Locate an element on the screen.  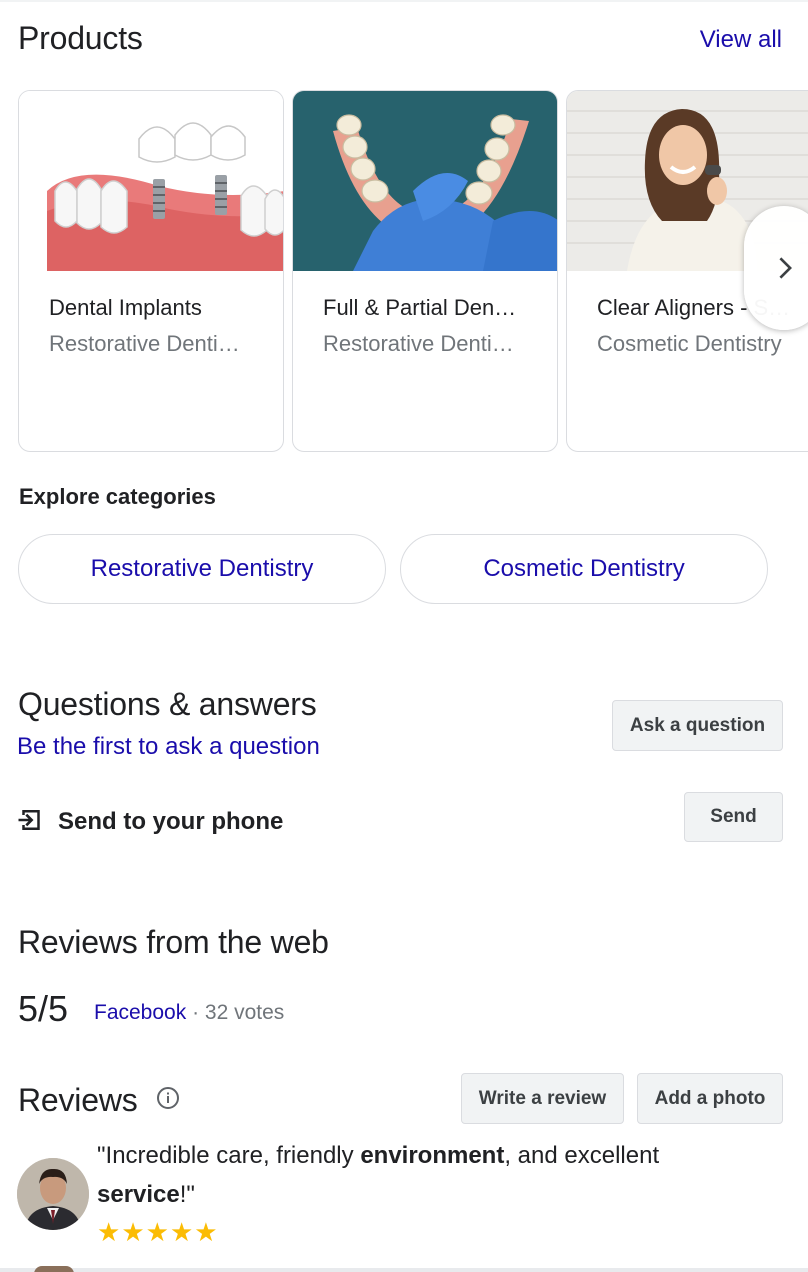
send-to-phone-icon is located at coordinates (31, 822).